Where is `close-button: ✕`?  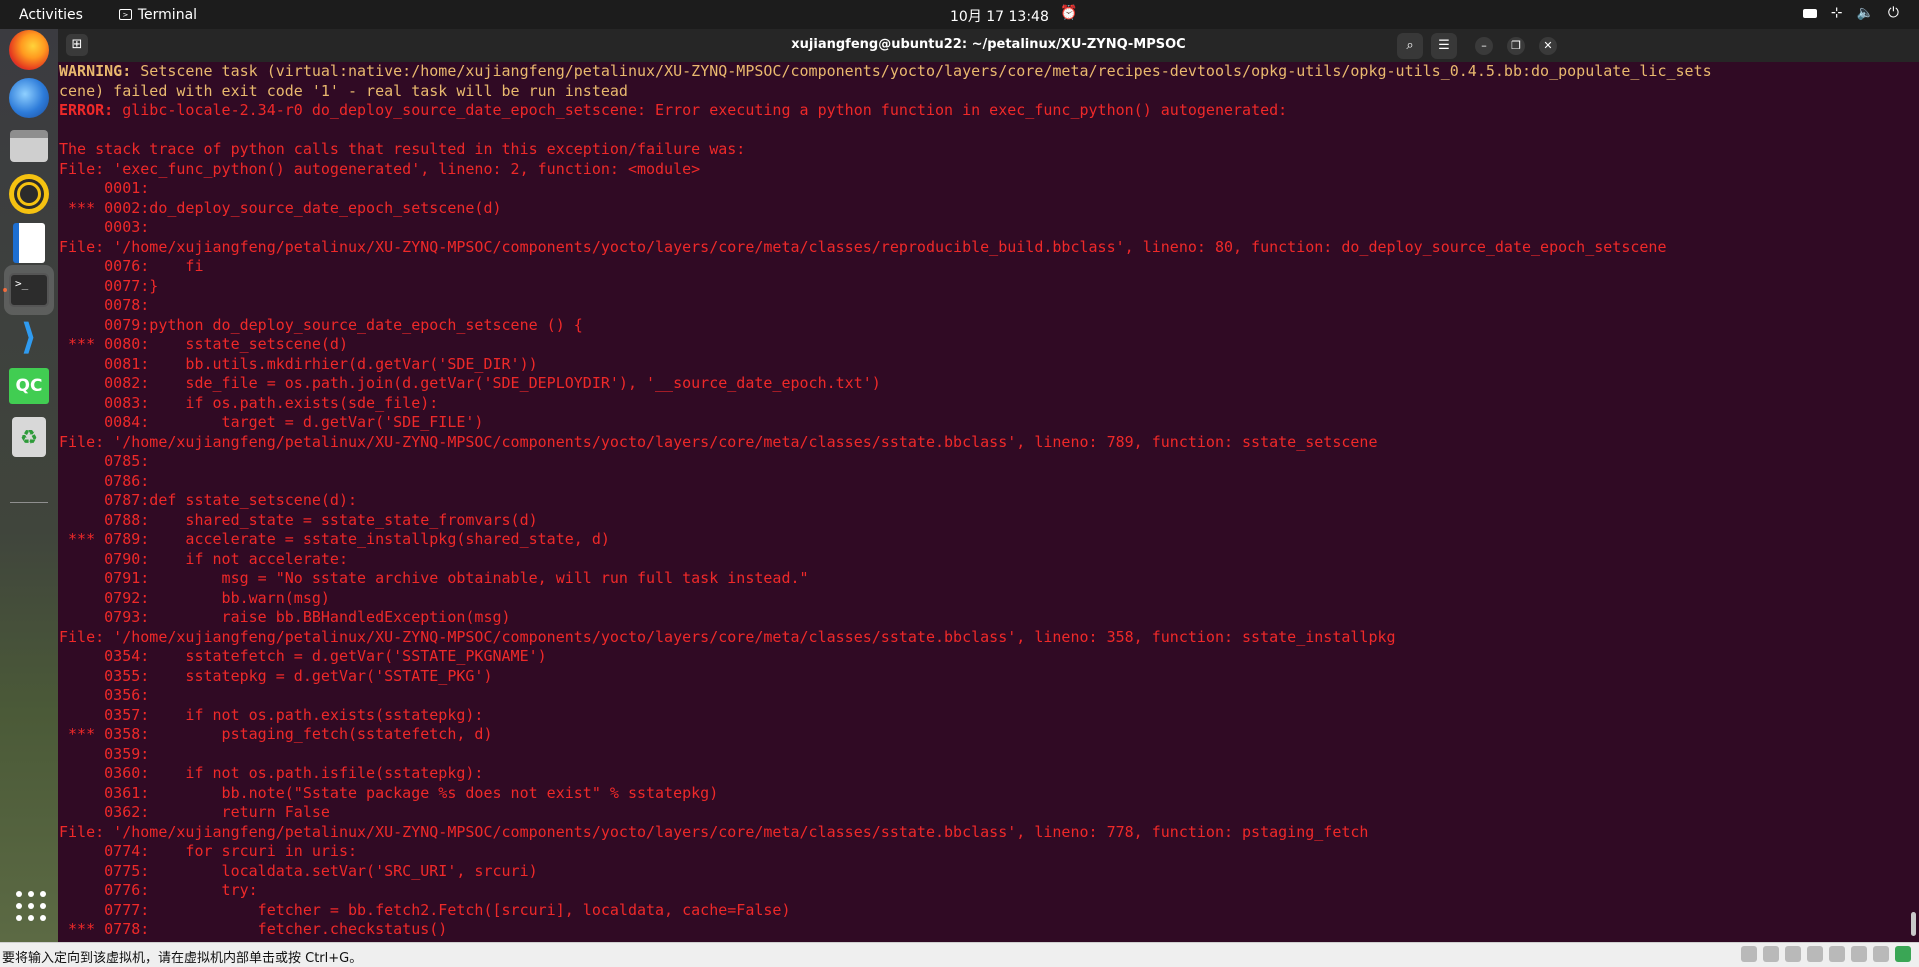 close-button: ✕ is located at coordinates (1548, 46).